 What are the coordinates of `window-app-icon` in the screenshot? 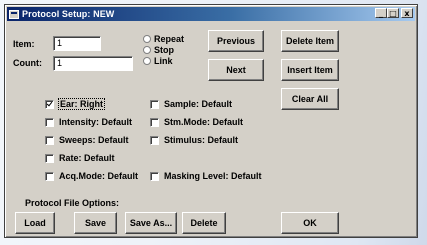 It's located at (14, 14).